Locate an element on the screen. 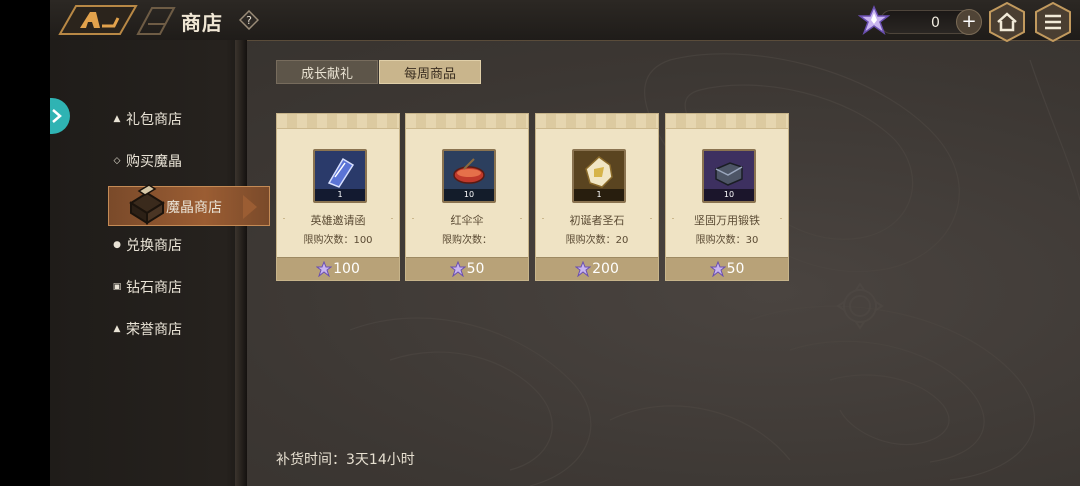 The image size is (1080, 486). shop-item-card: 1 英雄邀请函 限购次数：100 100 is located at coordinates (338, 197).